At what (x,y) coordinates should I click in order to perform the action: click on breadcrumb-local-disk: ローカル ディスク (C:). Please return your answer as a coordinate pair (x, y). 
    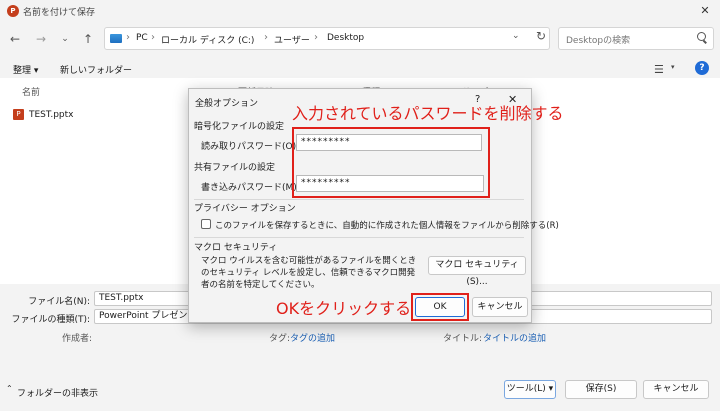
    Looking at the image, I should click on (207, 39).